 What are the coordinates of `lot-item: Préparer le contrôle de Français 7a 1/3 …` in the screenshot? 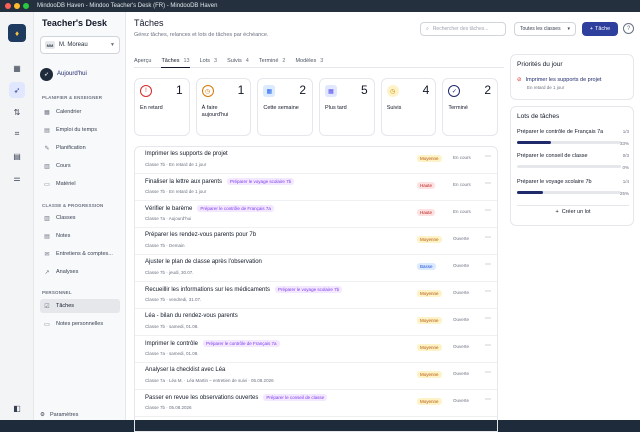 It's located at (573, 137).